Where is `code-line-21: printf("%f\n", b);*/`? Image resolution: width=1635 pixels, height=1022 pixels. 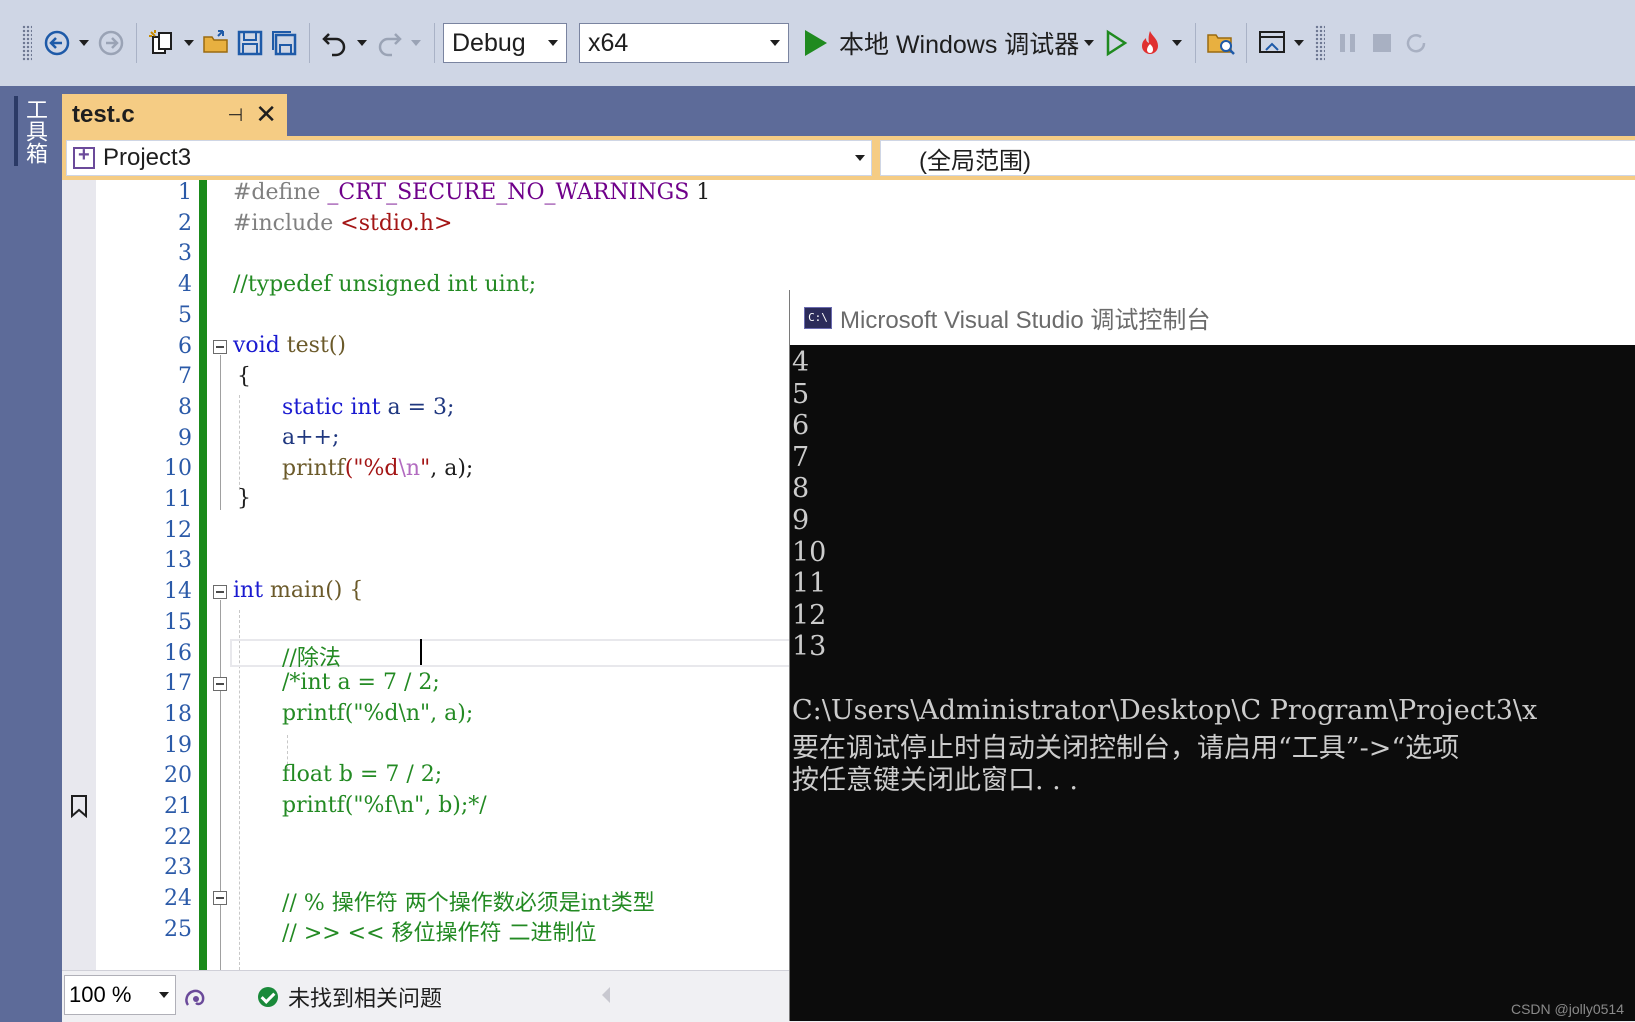 code-line-21: printf("%f\n", b);*/ is located at coordinates (384, 805).